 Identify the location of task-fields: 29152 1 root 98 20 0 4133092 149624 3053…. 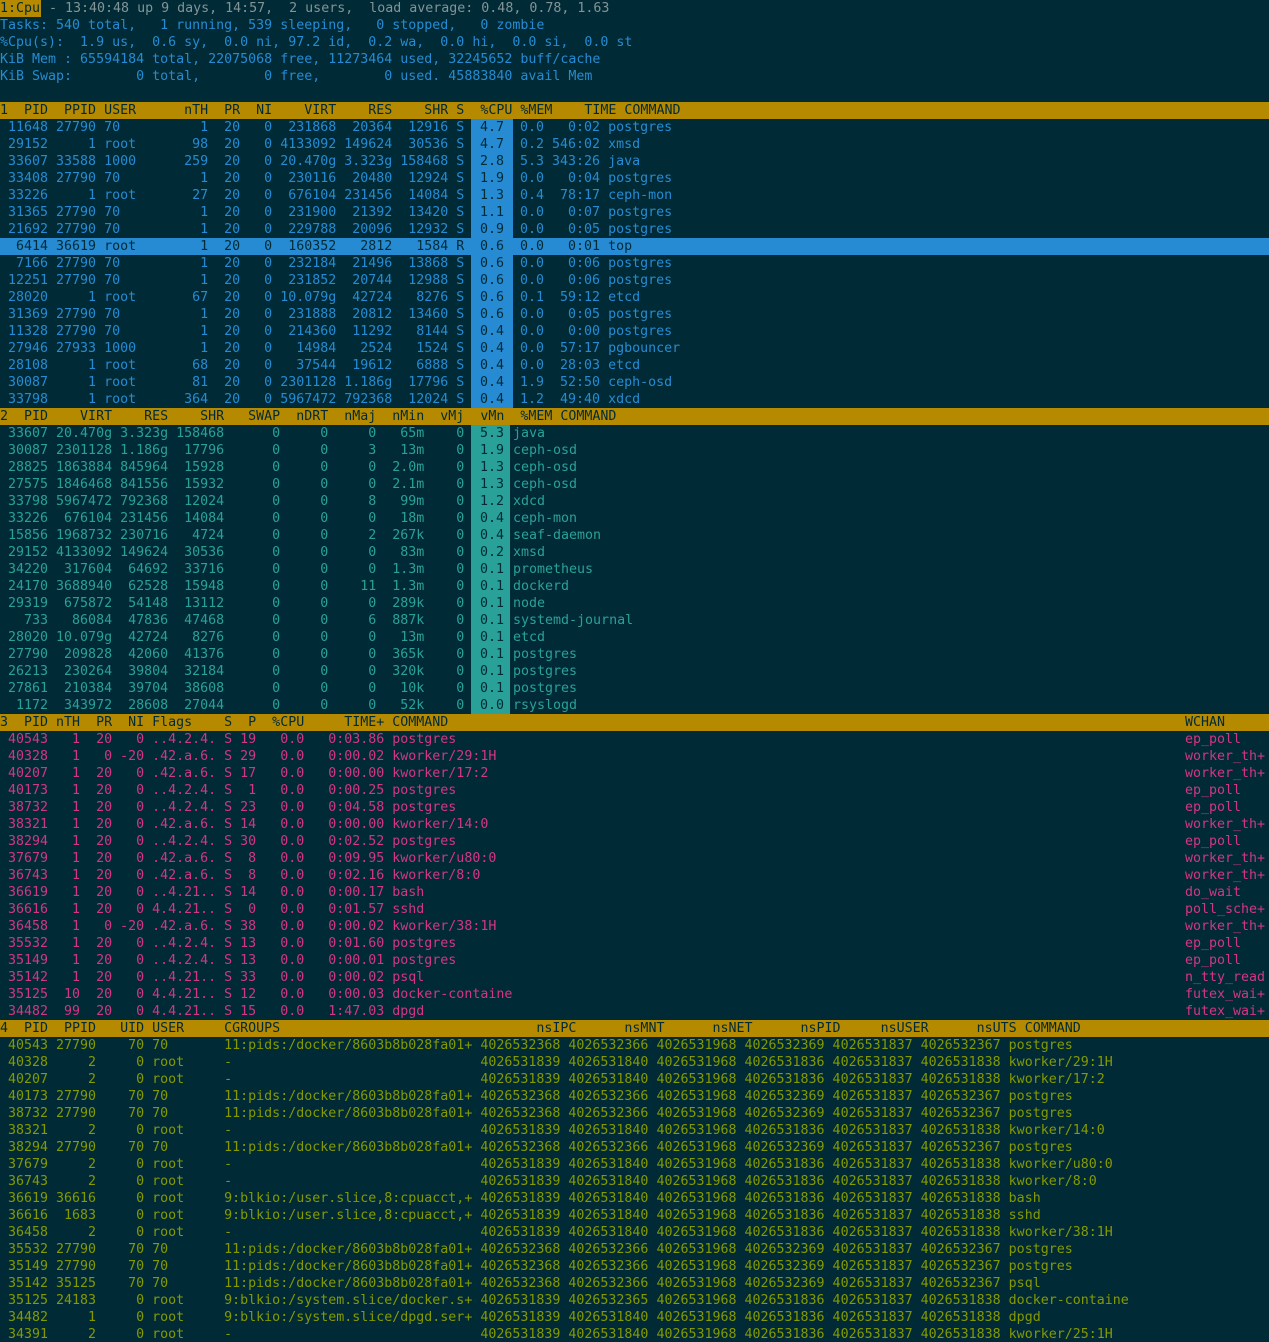
(236, 144).